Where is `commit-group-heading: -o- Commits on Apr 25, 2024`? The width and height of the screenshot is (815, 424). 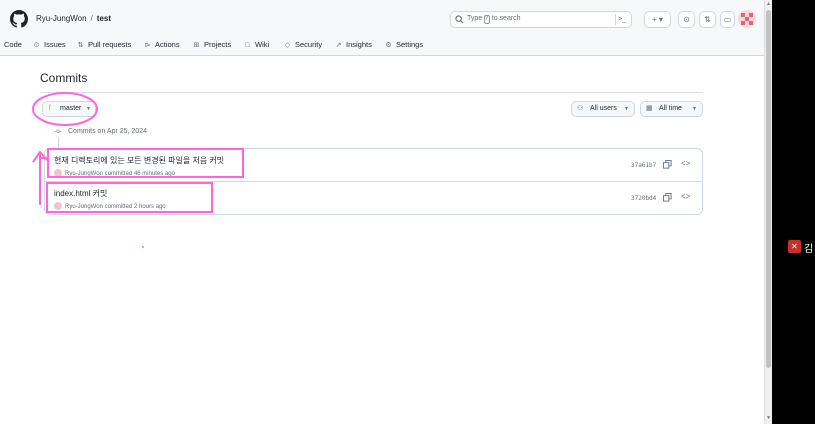
commit-group-heading: -o- Commits on Apr 25, 2024 is located at coordinates (100, 133).